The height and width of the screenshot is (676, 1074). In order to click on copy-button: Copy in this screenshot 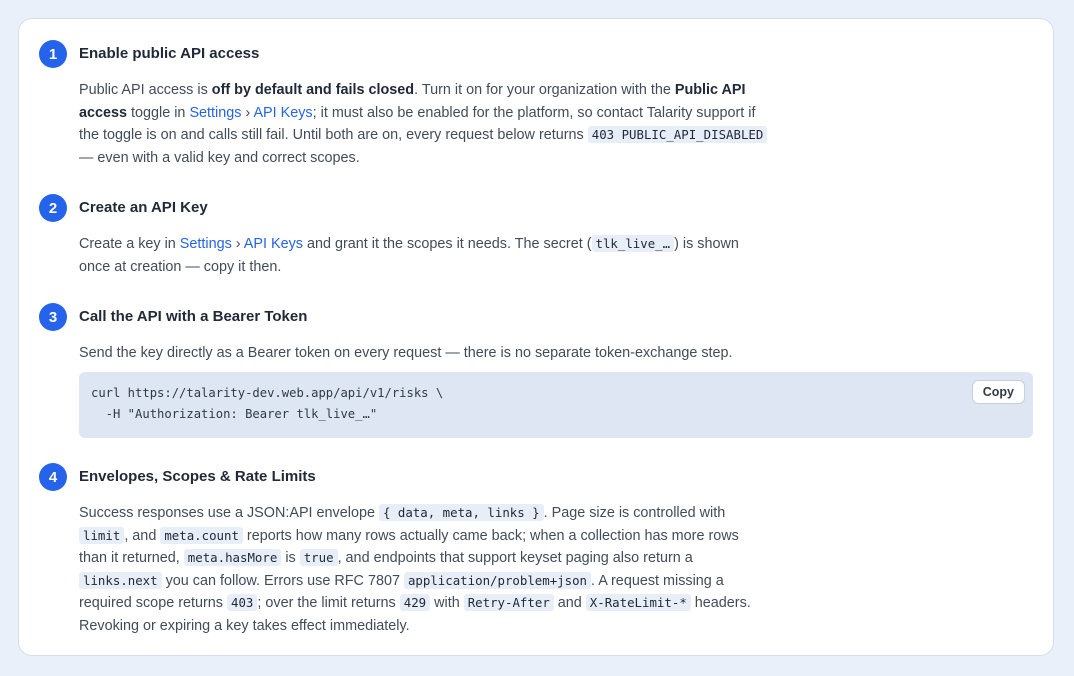, I will do `click(998, 392)`.